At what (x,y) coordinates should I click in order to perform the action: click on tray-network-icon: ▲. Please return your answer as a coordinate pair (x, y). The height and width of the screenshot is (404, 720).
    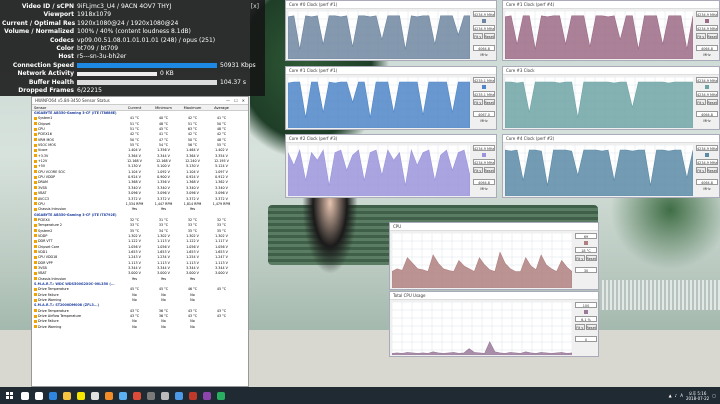
    Looking at the image, I should click on (670, 395).